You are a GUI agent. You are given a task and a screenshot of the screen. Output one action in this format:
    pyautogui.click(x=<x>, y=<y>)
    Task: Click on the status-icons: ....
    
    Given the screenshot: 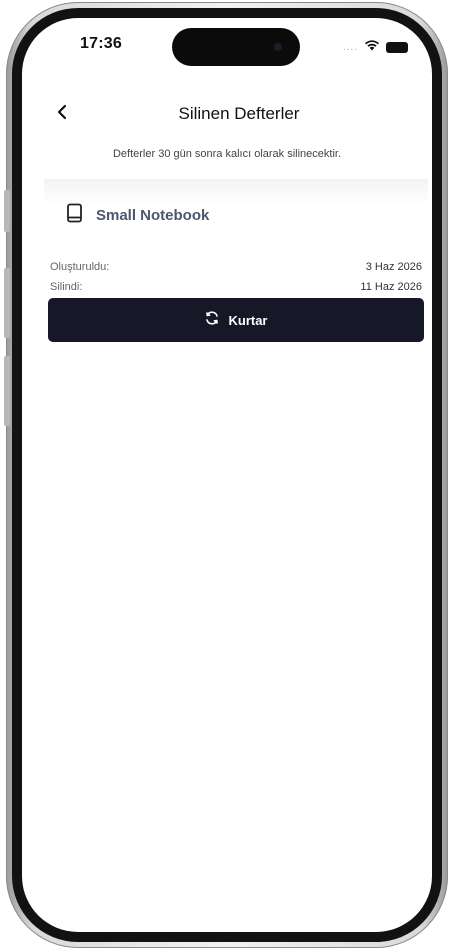 What is the action you would take?
    pyautogui.click(x=375, y=47)
    